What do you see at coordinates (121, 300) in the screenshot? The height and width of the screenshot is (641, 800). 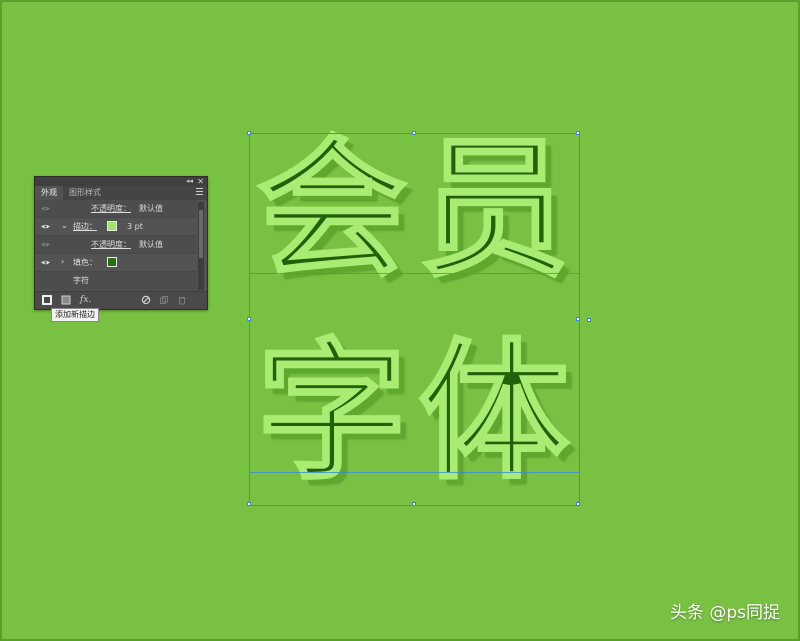 I see `panel-bottom-toolbar: fx.` at bounding box center [121, 300].